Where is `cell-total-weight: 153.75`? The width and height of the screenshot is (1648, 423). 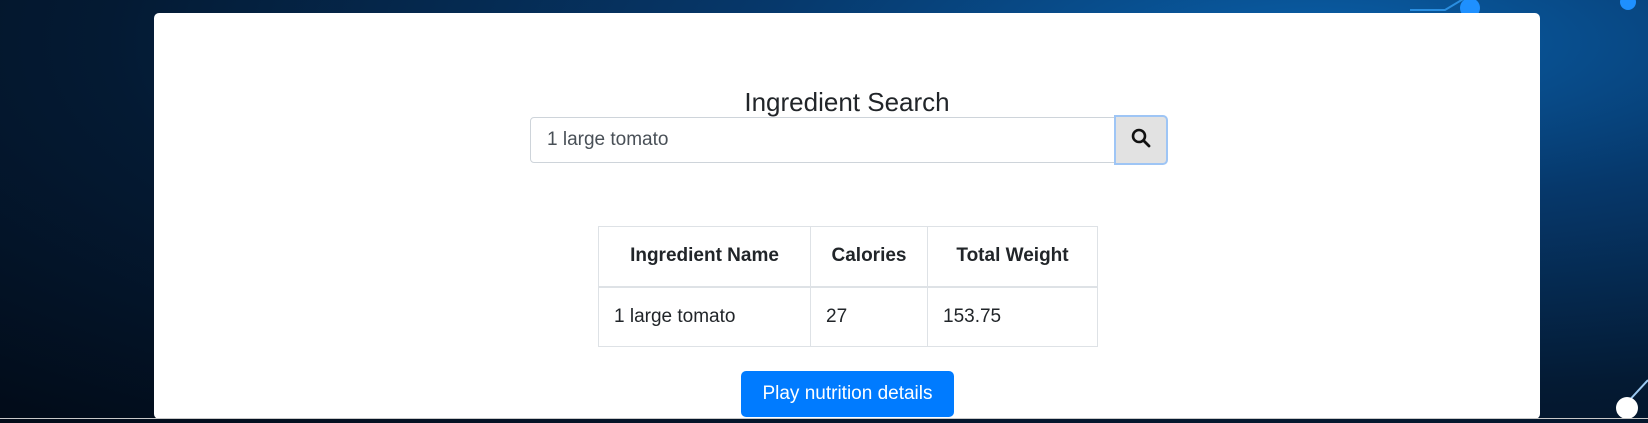
cell-total-weight: 153.75 is located at coordinates (1012, 316).